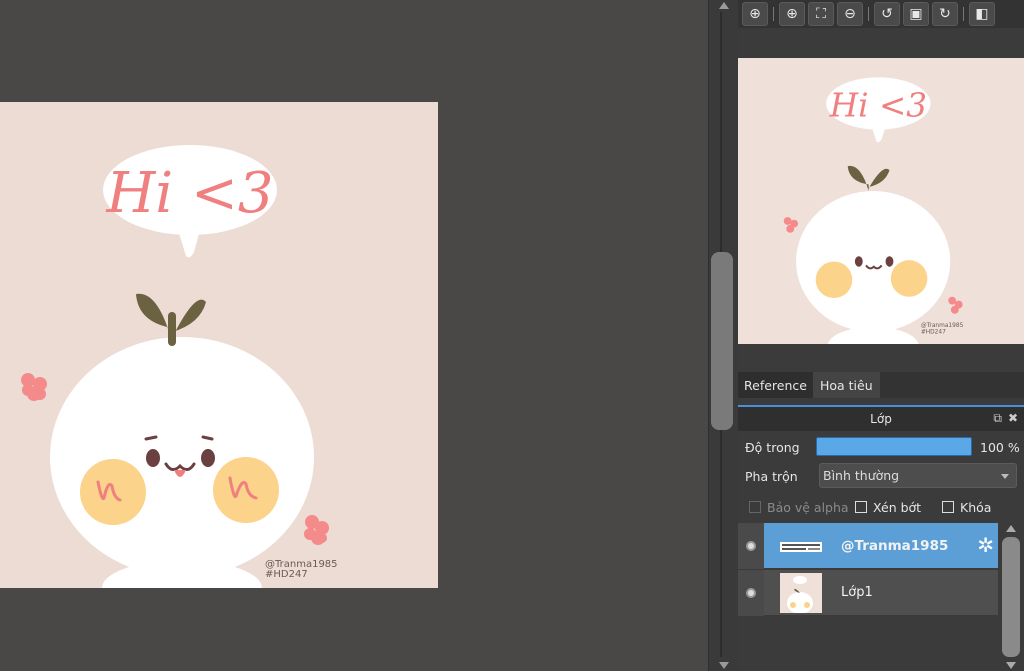 The height and width of the screenshot is (671, 1024). Describe the element at coordinates (153, 458) in the screenshot. I see `left-eye` at that location.